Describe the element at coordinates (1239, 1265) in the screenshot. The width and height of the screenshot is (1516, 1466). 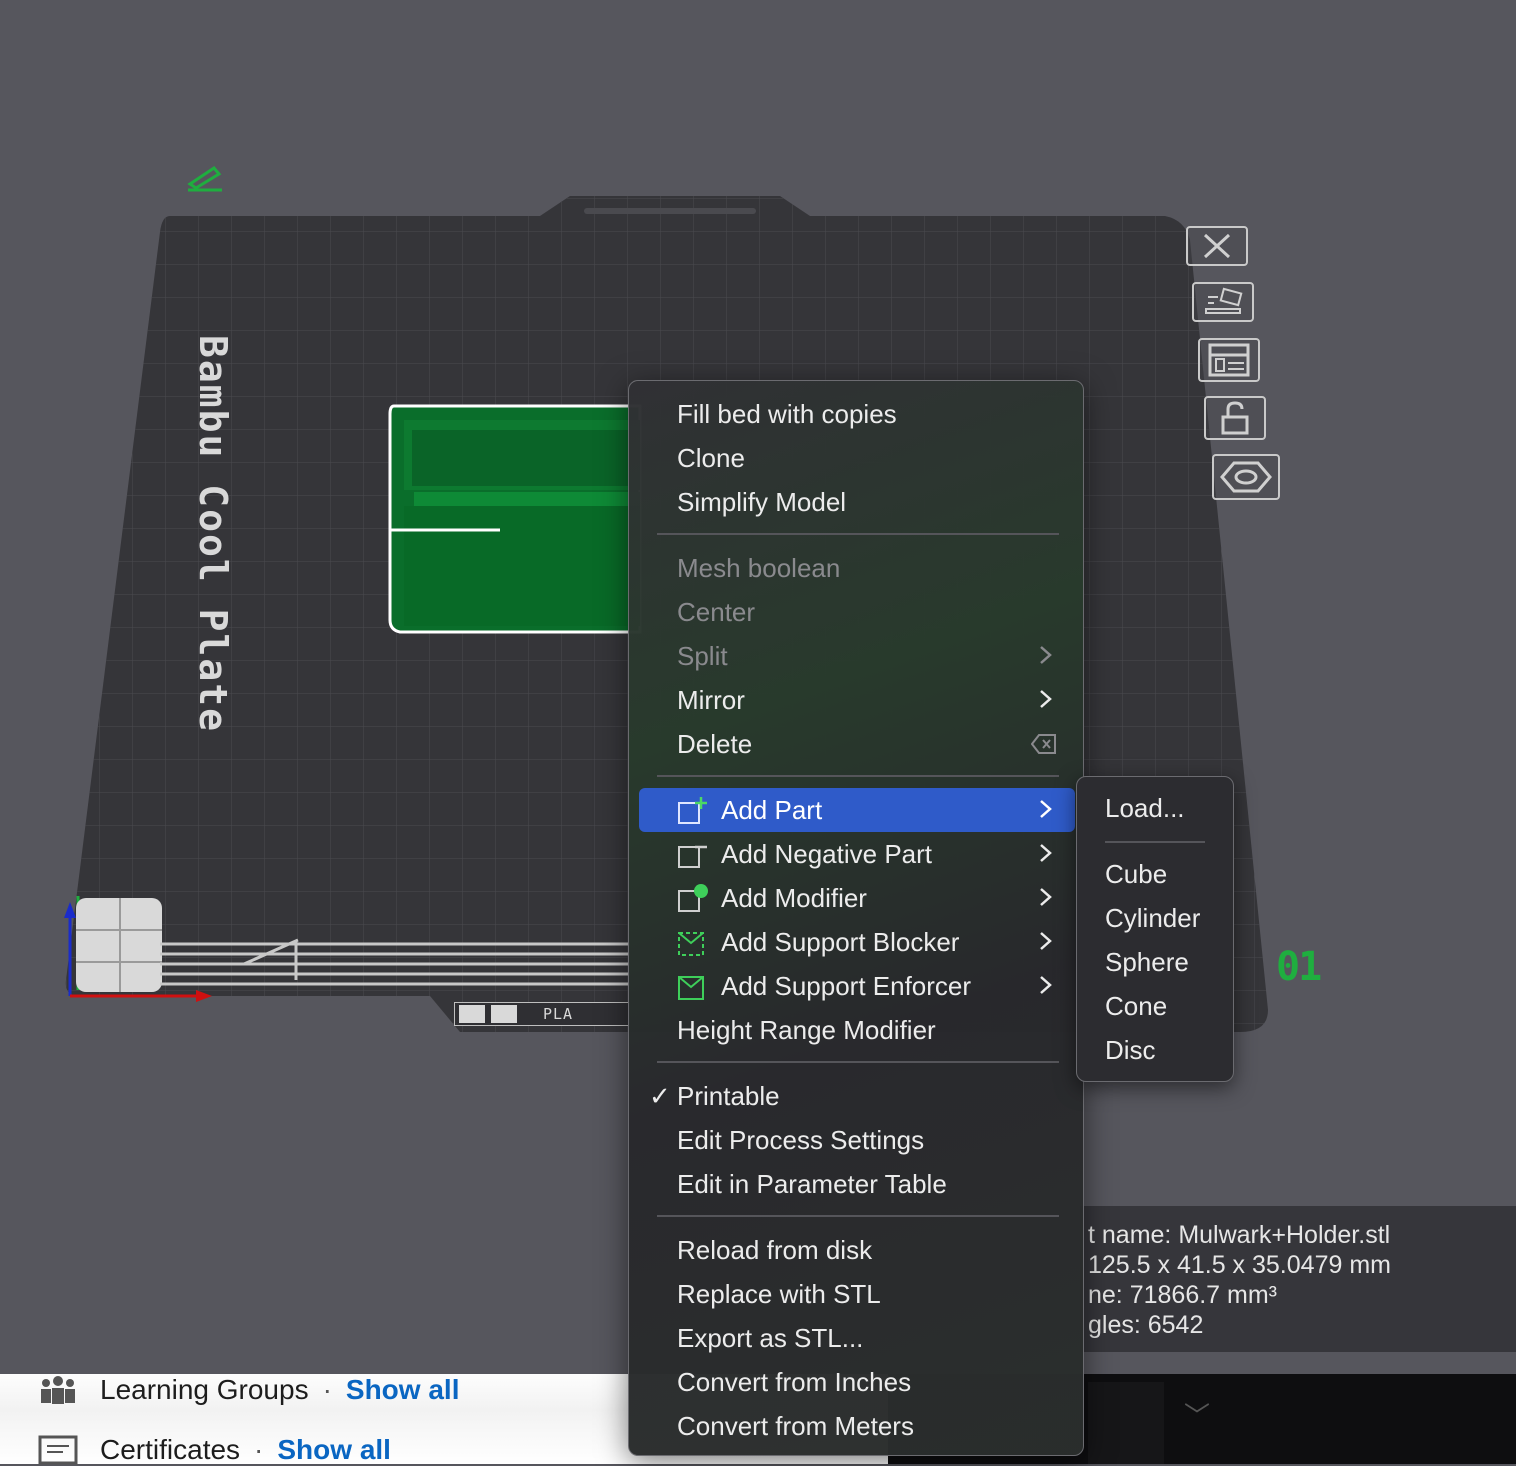
I see `info-line: 125.5 x 41.5 x 35.0479 mm` at that location.